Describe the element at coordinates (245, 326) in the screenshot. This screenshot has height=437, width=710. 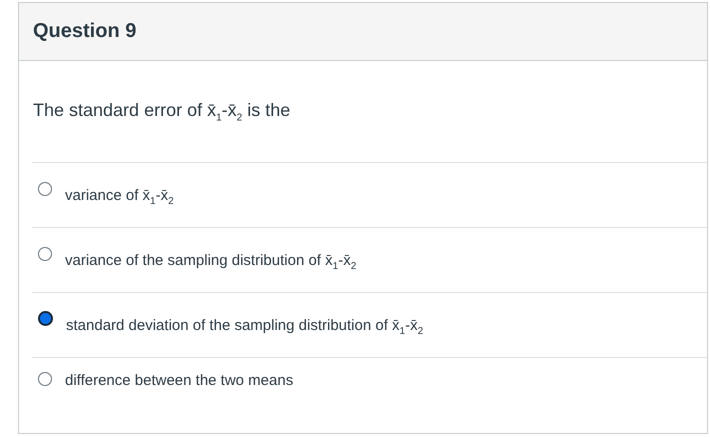
I see `answer-option-text: standard deviation of the sampling distribution of x̄$_{1}$-x̄$_{2}$` at that location.